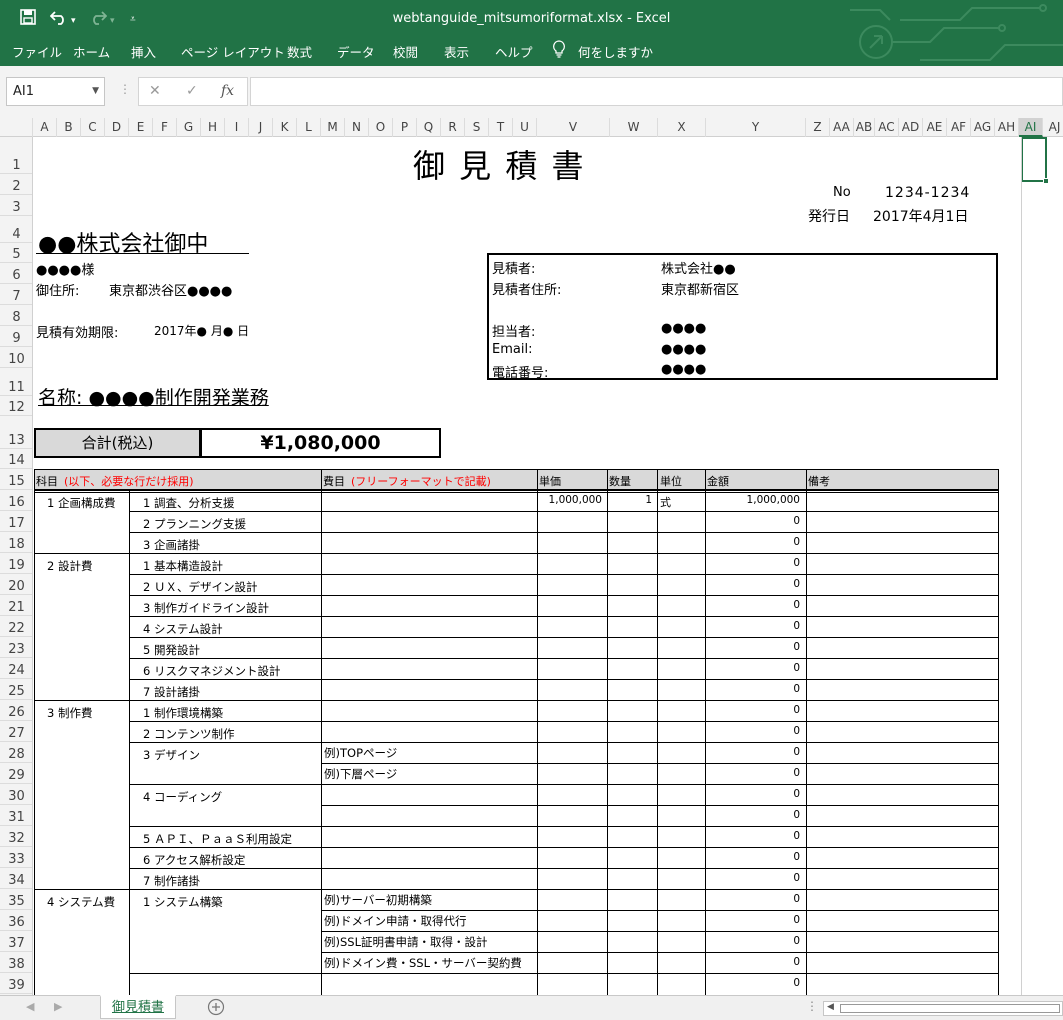 Image resolution: width=1063 pixels, height=1020 pixels. Describe the element at coordinates (959, 127) in the screenshot. I see `column-header-af: AF` at that location.